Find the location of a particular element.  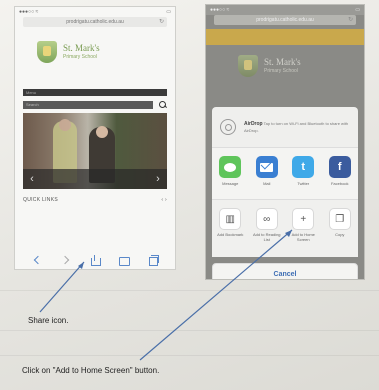

facebook-icon: f is located at coordinates (339, 167).